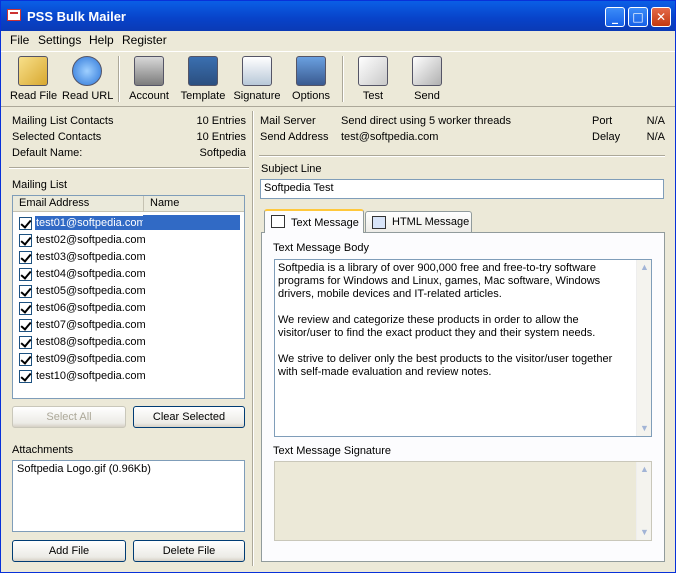 The width and height of the screenshot is (676, 573). I want to click on template-button: Template, so click(203, 79).